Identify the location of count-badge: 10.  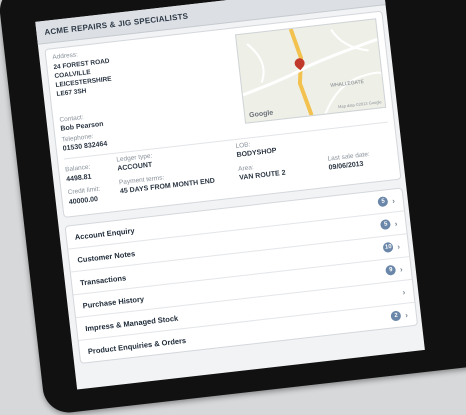
(388, 247).